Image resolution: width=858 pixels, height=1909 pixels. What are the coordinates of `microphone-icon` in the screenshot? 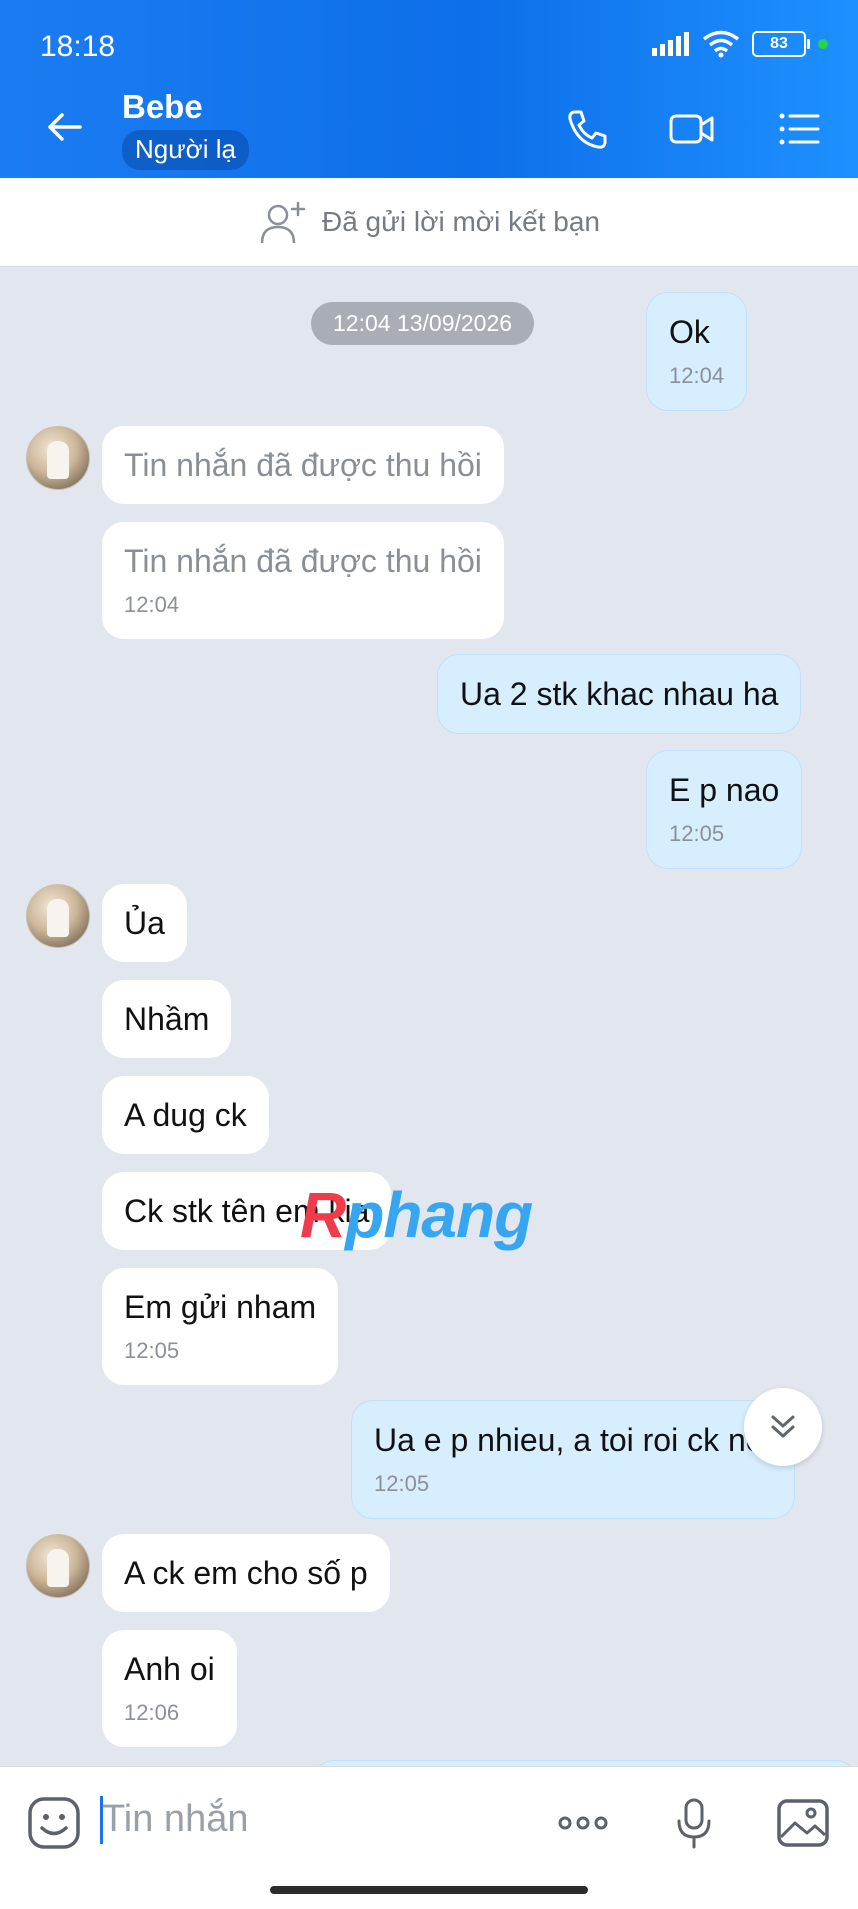 It's located at (696, 1823).